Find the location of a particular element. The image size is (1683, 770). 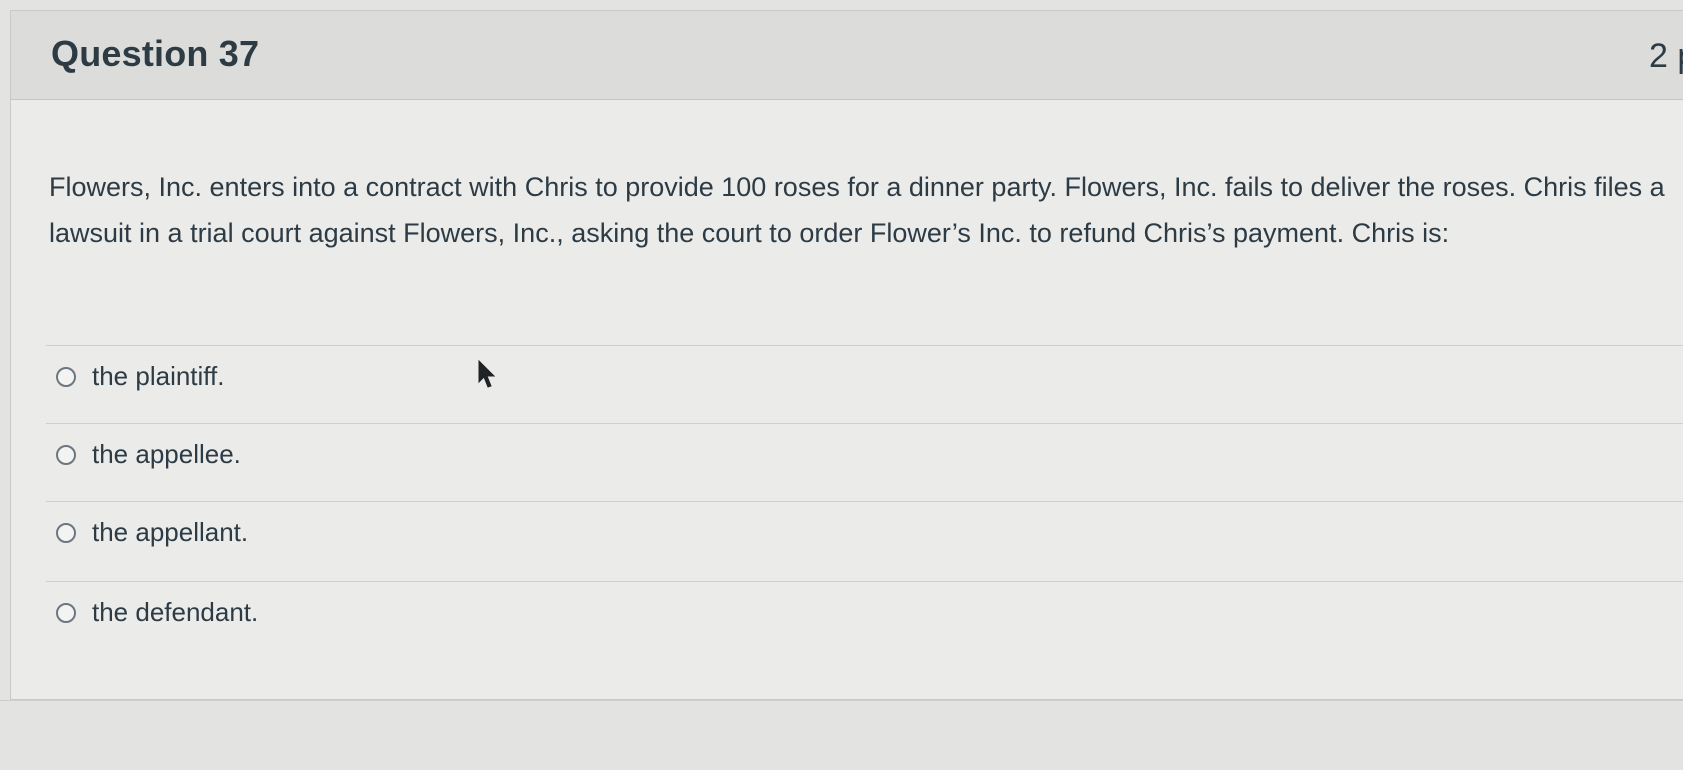

answer-option-plaintiff: the plaintiff. is located at coordinates (140, 376).